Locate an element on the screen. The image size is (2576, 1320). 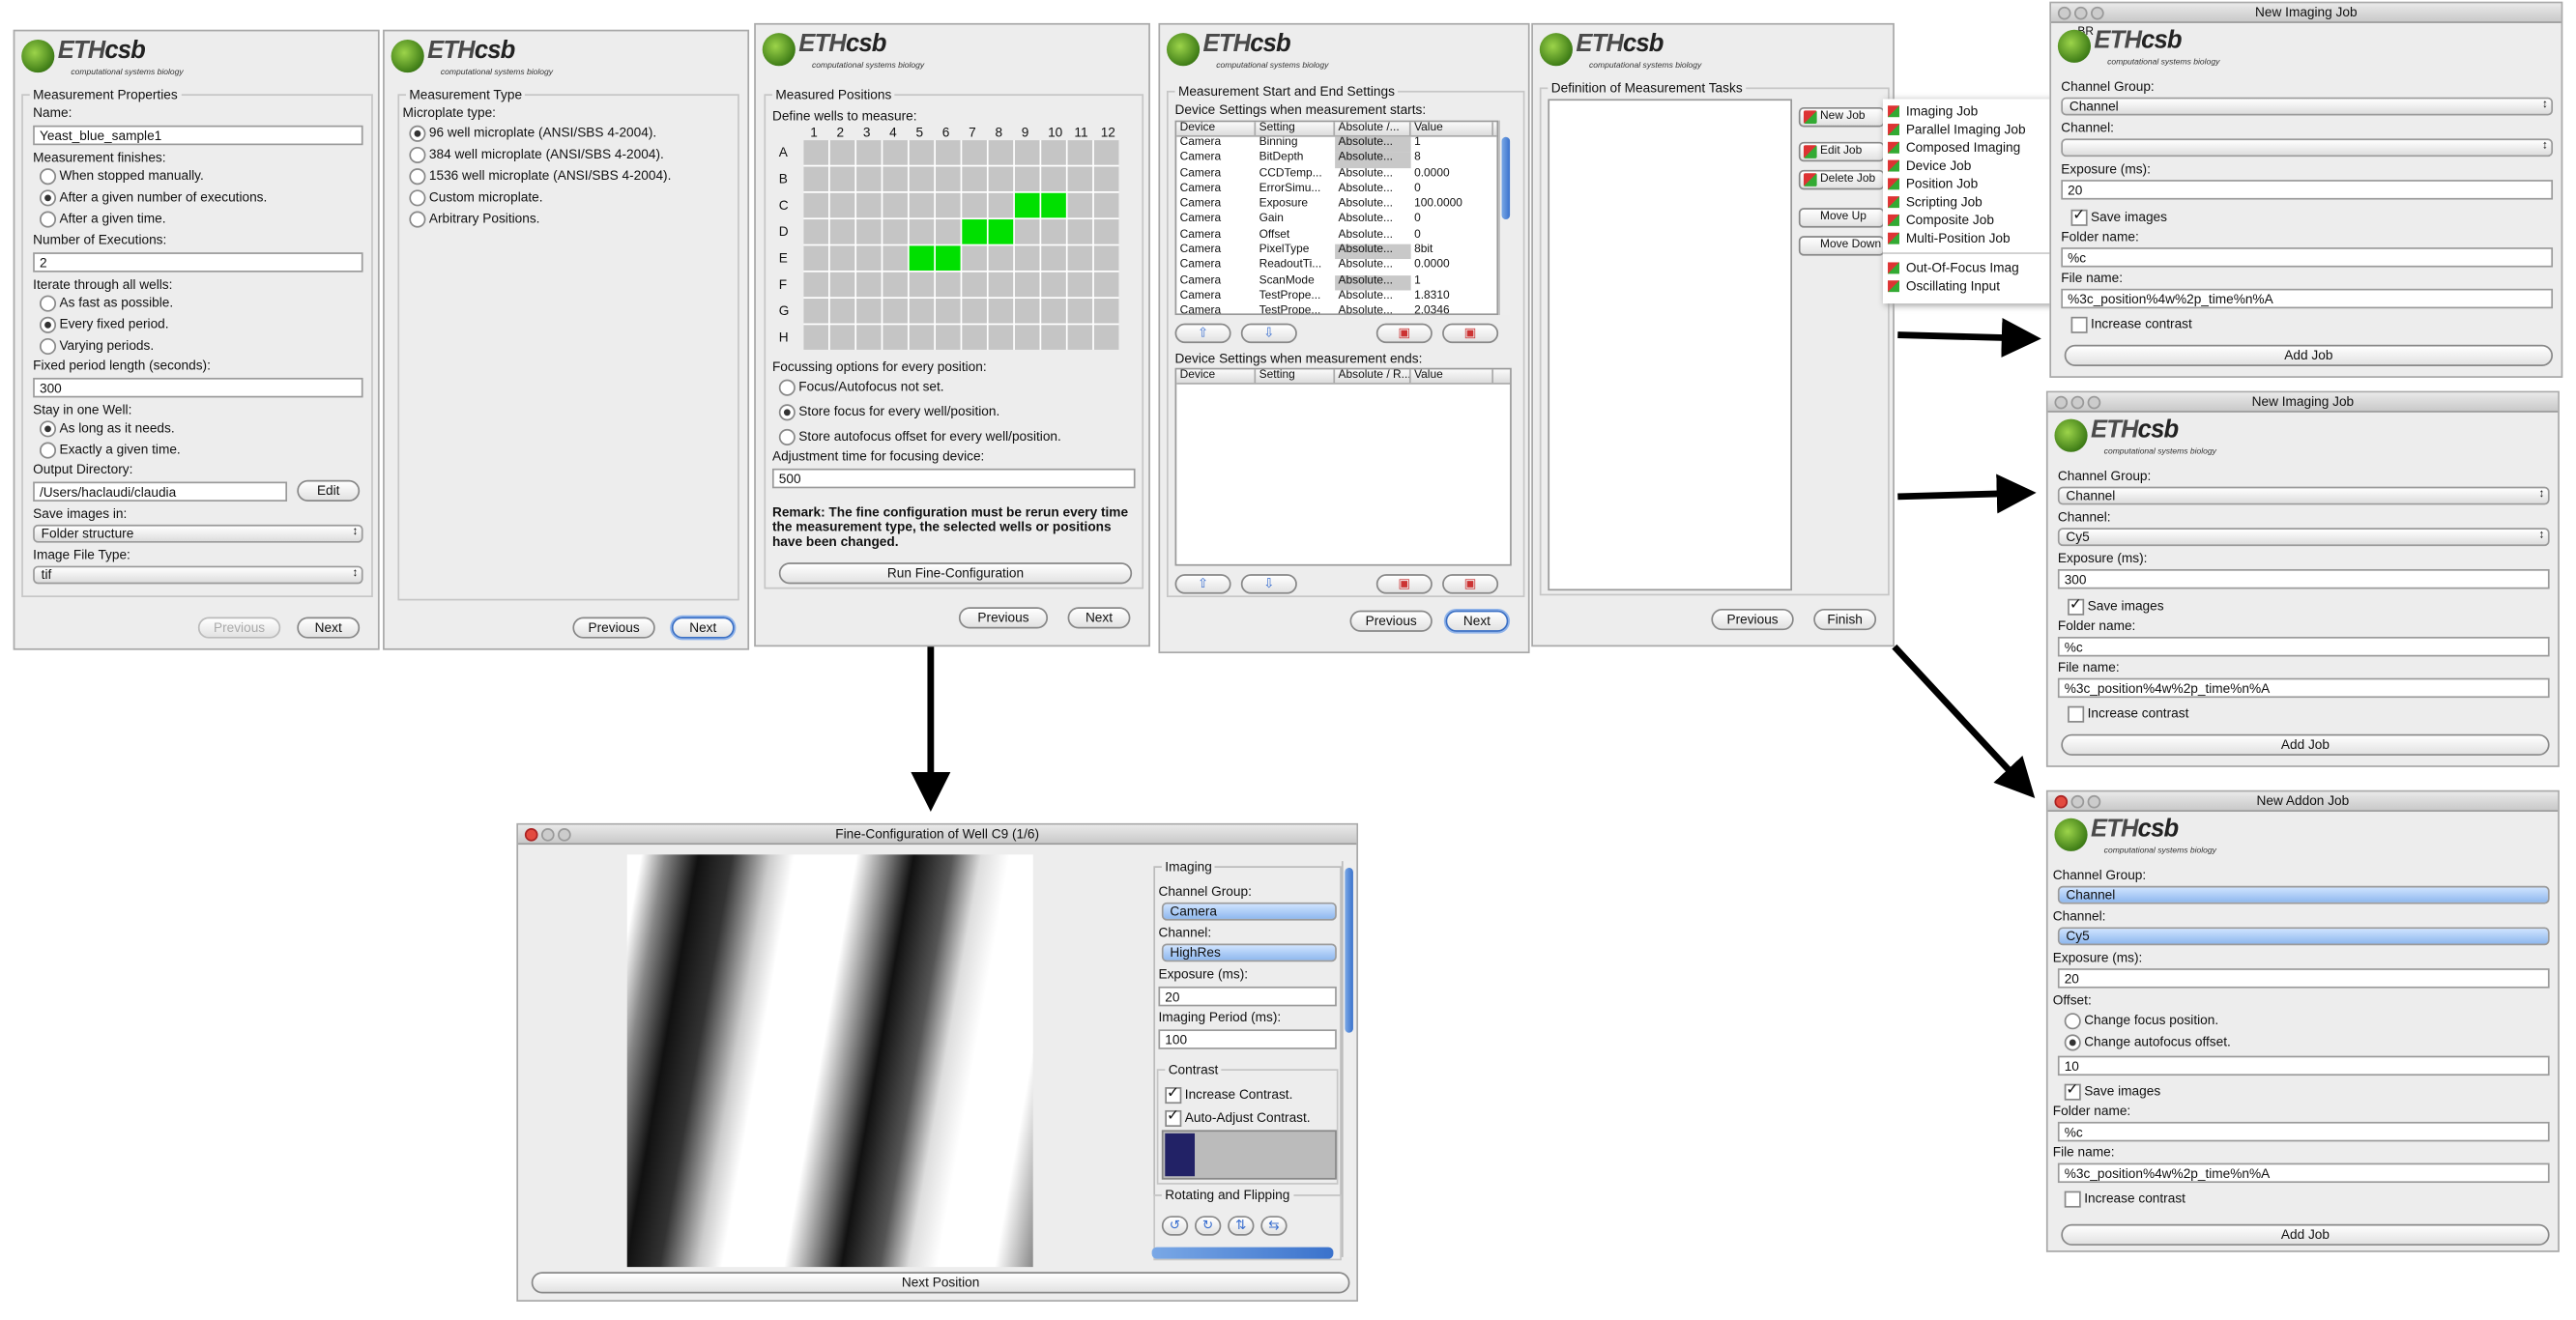
channel-select: HighRes is located at coordinates (1249, 953).